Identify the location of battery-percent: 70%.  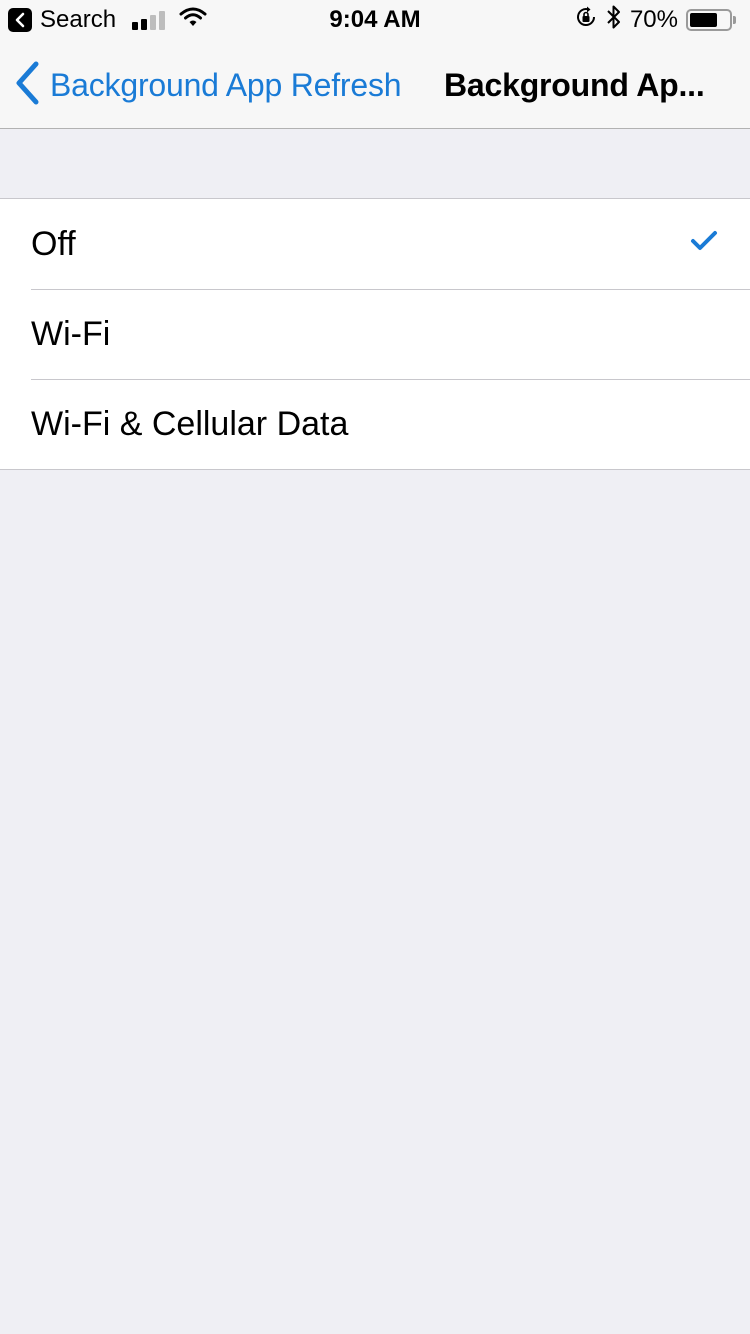
(653, 19).